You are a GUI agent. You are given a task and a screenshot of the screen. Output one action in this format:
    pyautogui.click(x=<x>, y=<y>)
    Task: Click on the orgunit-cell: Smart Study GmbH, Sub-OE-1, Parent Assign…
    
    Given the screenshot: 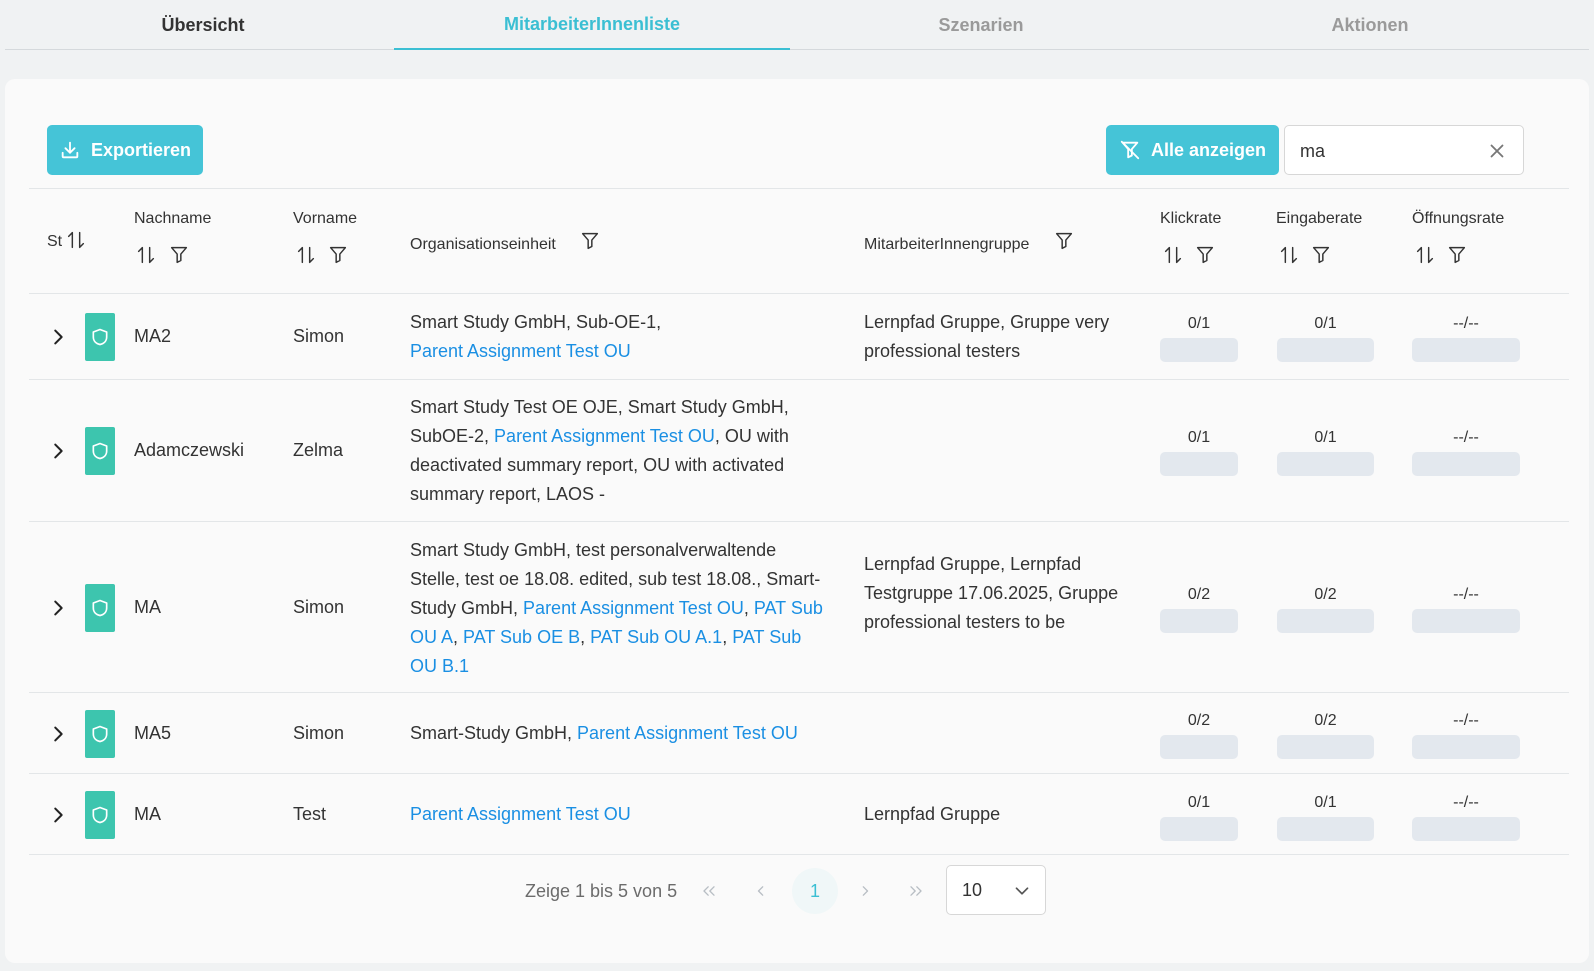 What is the action you would take?
    pyautogui.click(x=620, y=337)
    